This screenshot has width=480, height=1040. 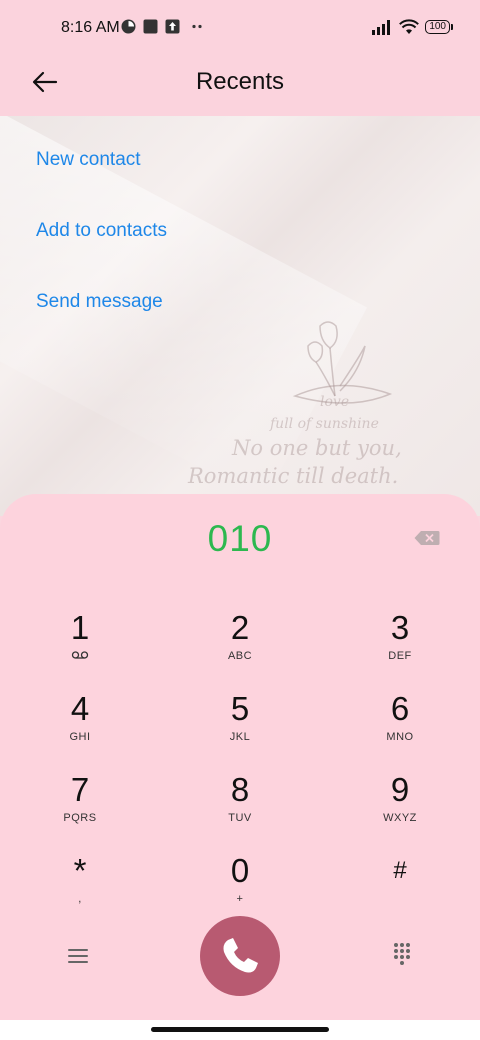 I want to click on wallpaper-text-2: full of sunshine, so click(x=324, y=424).